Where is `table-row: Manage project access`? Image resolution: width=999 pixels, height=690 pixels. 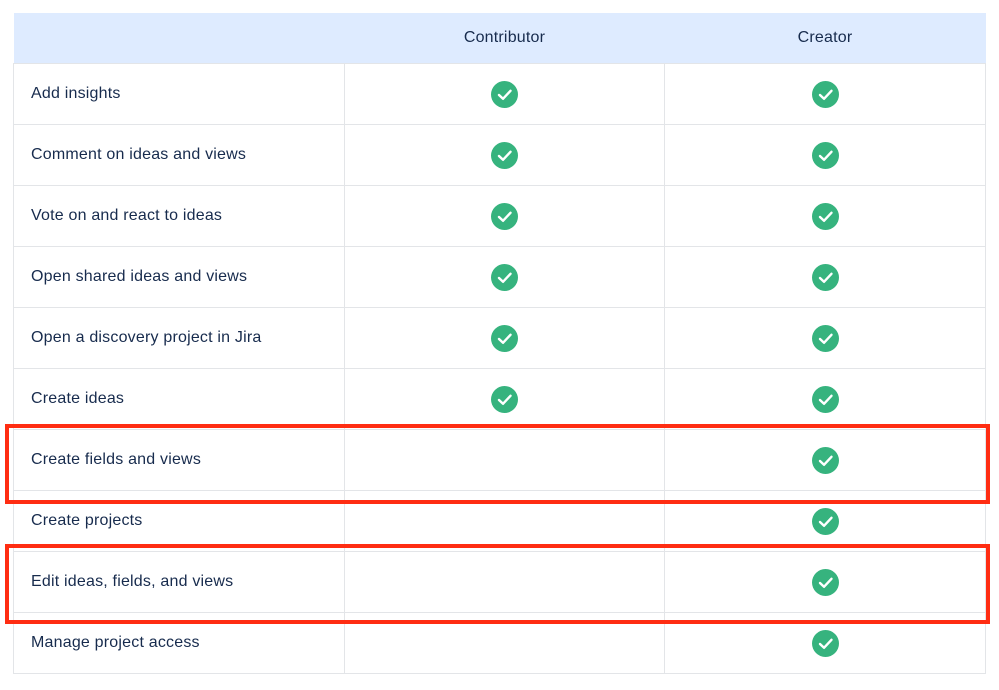
table-row: Manage project access is located at coordinates (499, 643).